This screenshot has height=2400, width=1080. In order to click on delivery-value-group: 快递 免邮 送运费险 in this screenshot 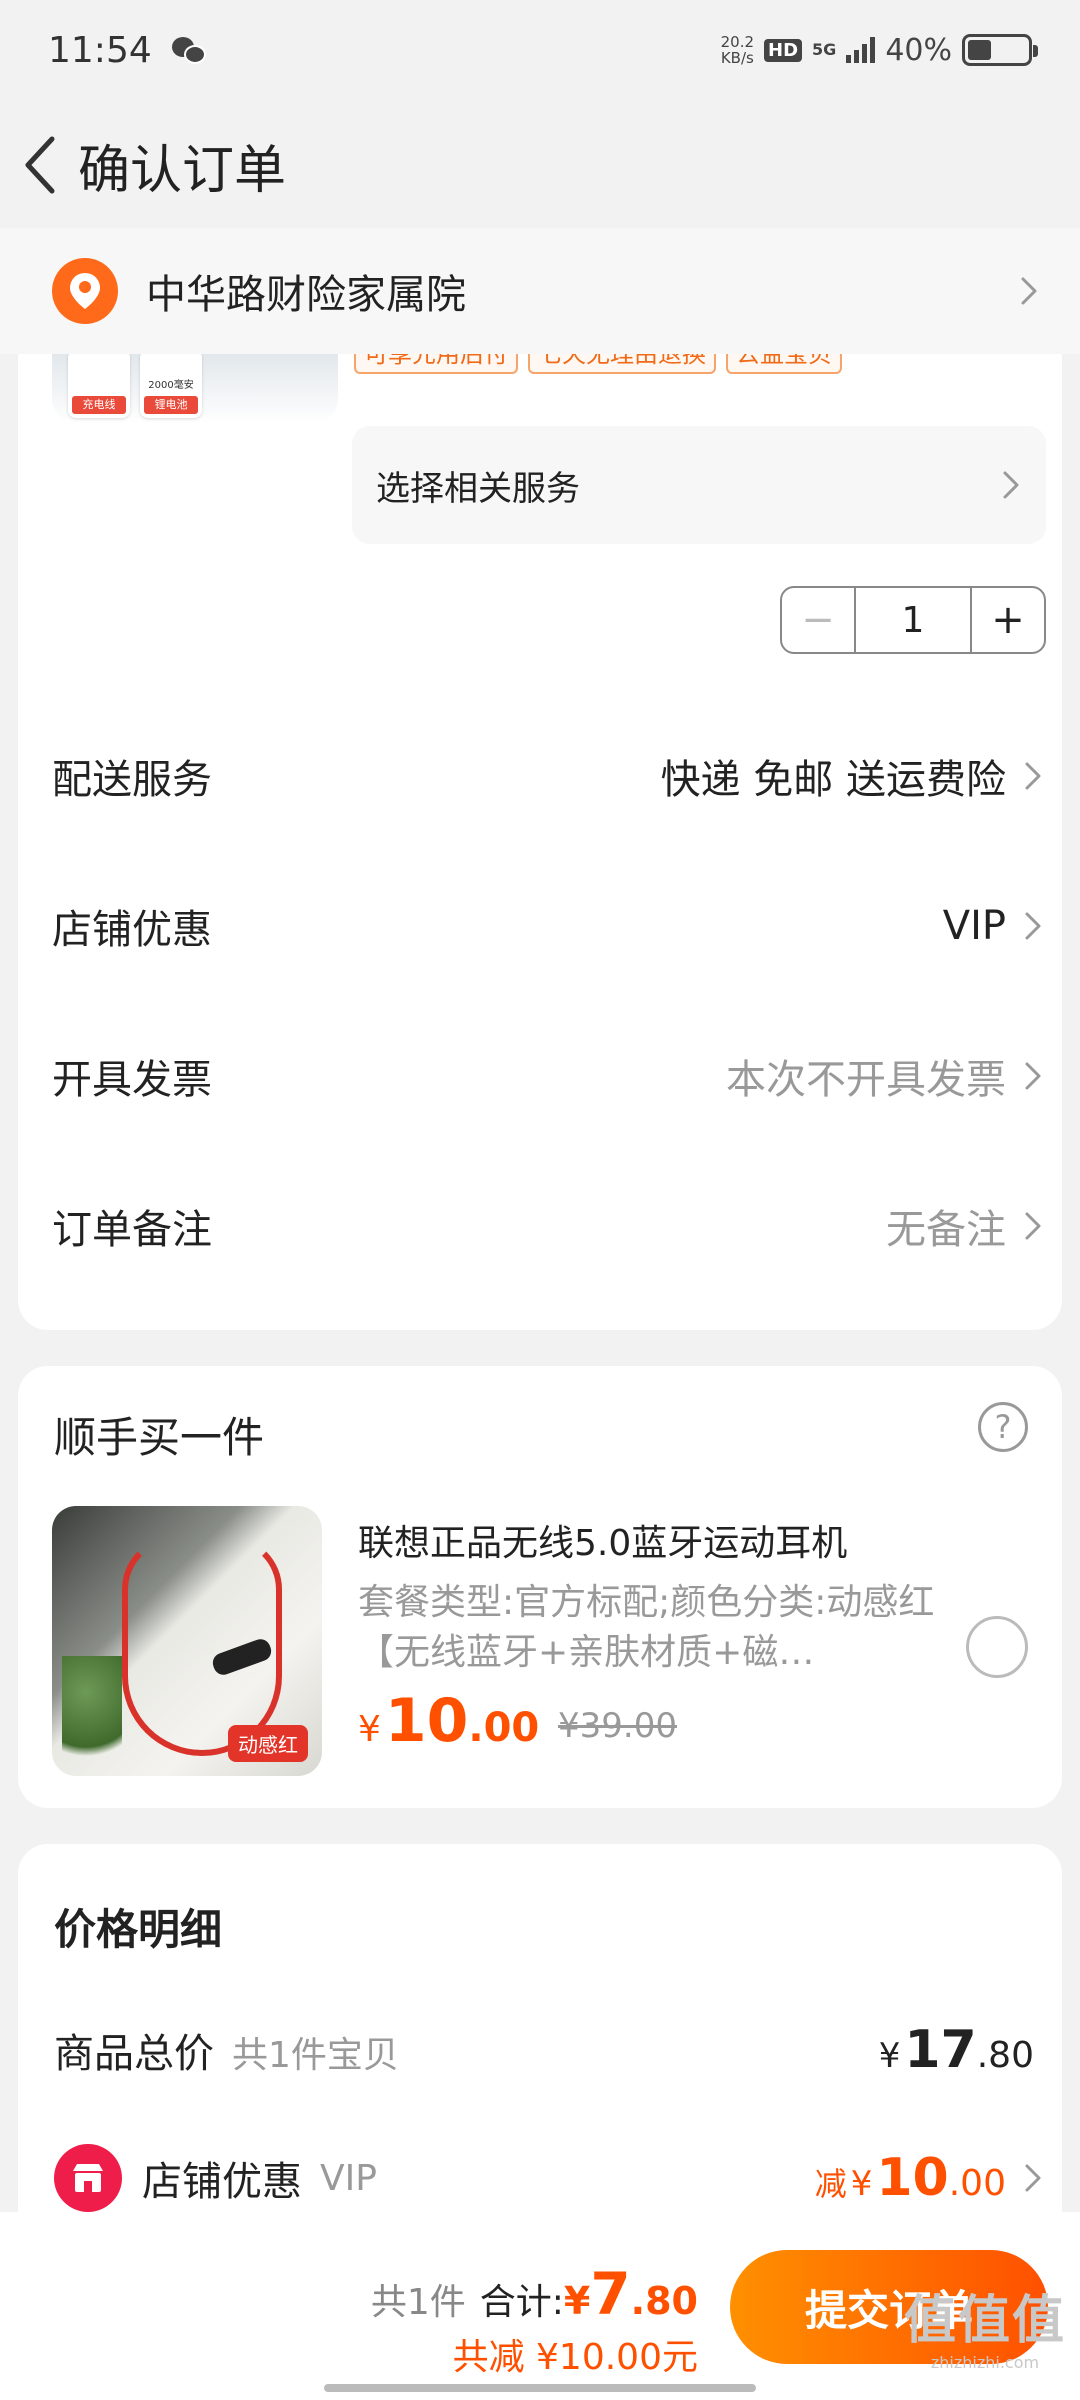, I will do `click(854, 776)`.